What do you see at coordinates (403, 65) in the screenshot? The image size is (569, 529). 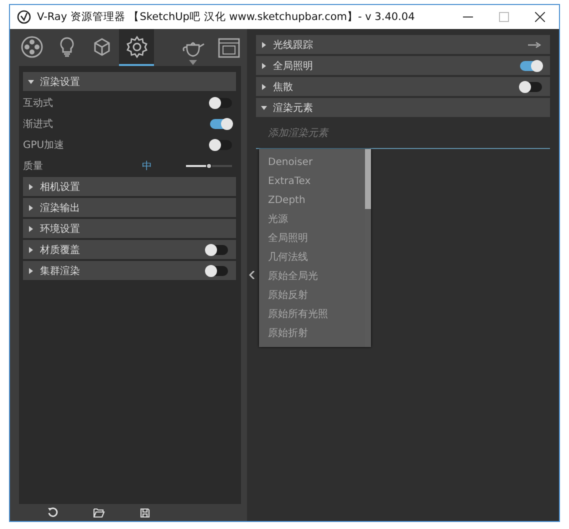 I see `section-header: 全局照明` at bounding box center [403, 65].